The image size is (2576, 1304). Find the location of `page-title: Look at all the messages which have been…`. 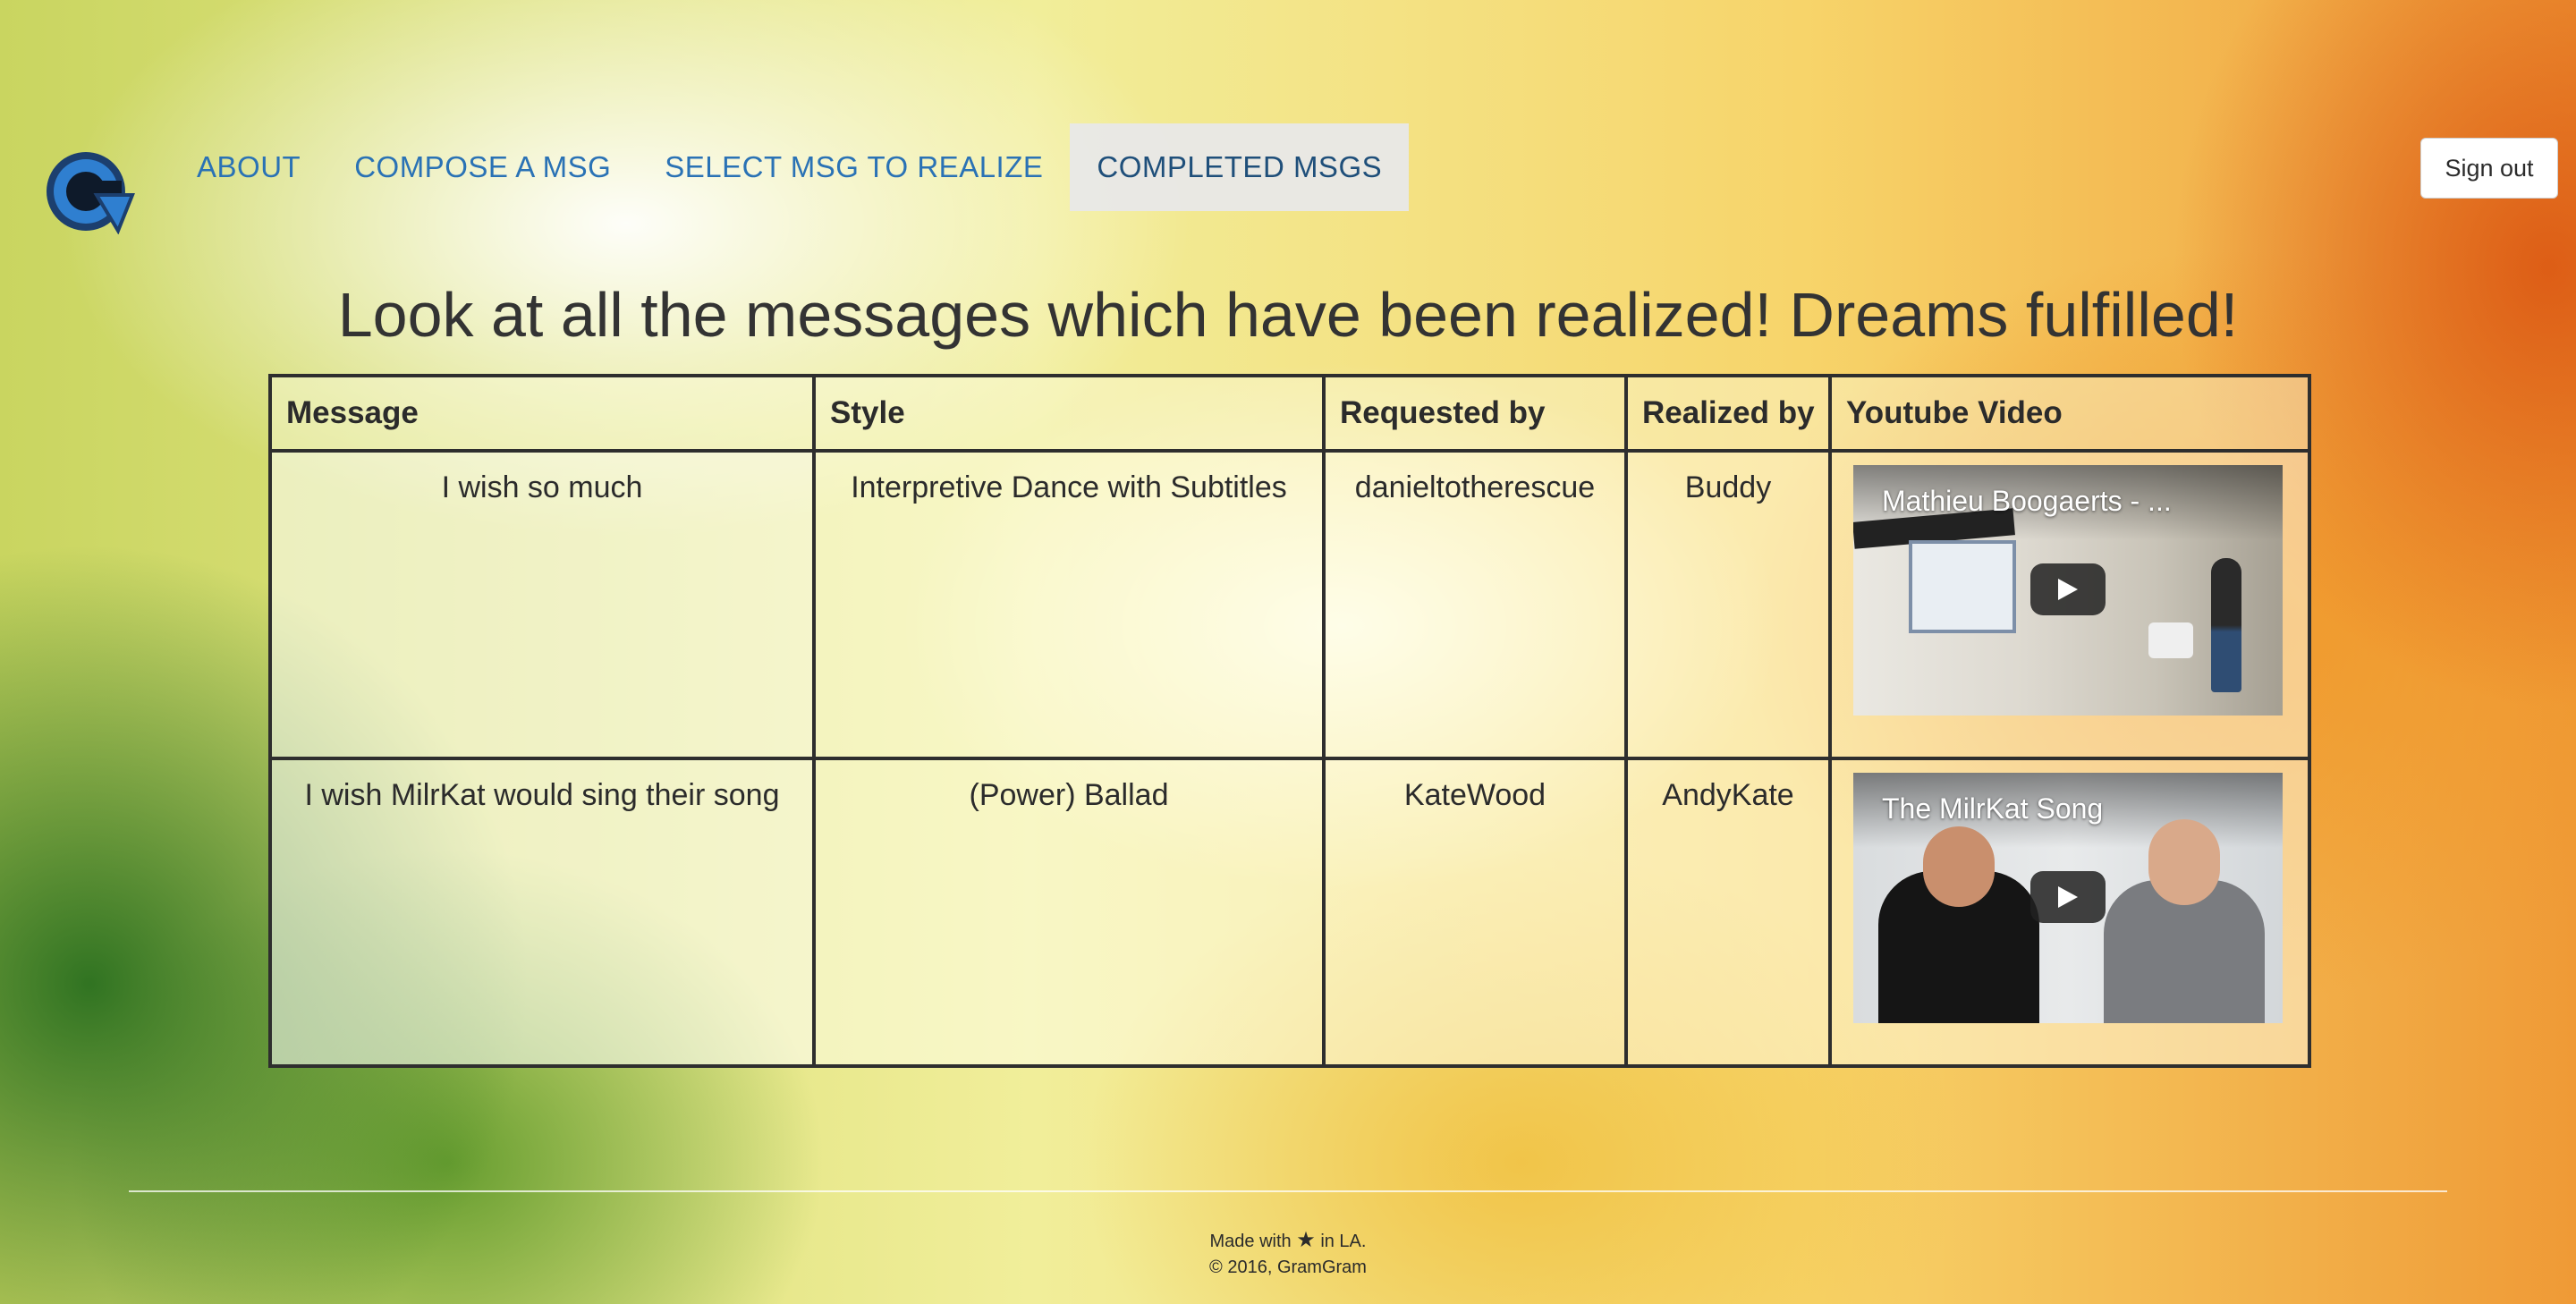

page-title: Look at all the messages which have been… is located at coordinates (1288, 315).